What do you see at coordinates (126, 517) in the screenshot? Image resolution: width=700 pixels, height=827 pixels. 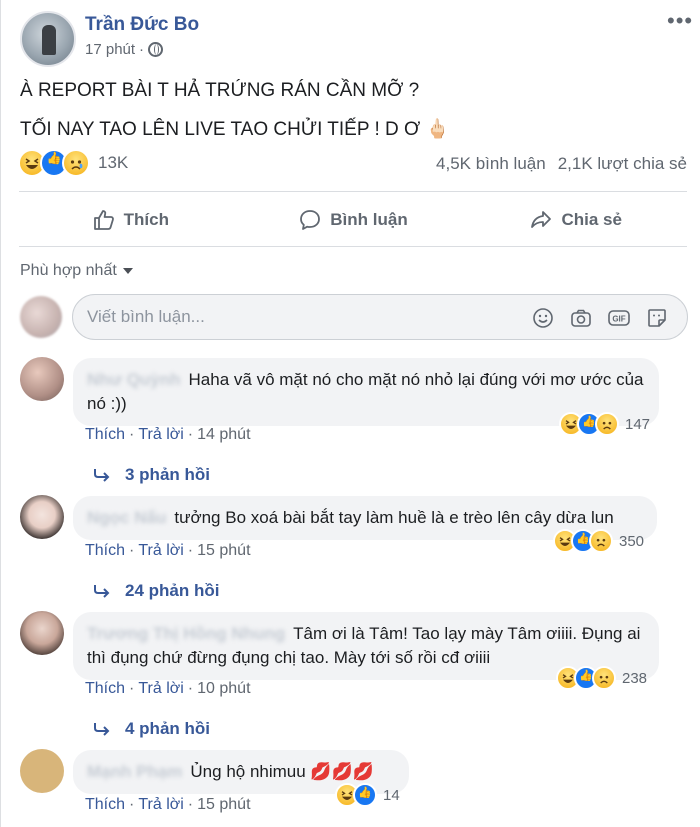 I see `commenter-name: Ngọc Nấu` at bounding box center [126, 517].